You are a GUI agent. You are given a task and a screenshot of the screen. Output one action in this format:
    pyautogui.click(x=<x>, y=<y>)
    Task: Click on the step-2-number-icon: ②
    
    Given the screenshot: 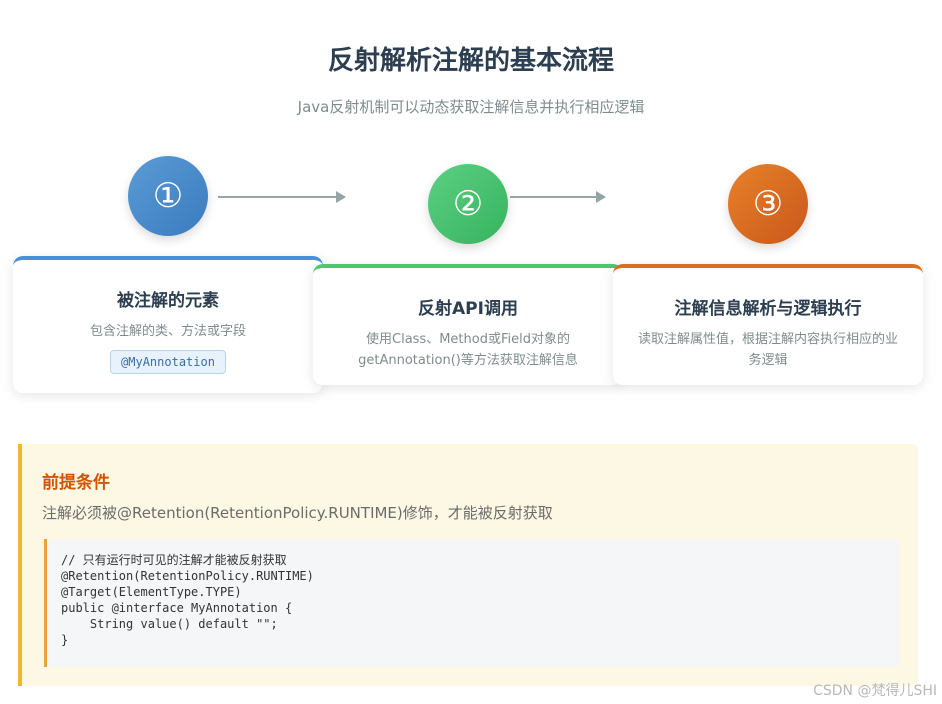 What is the action you would take?
    pyautogui.click(x=468, y=204)
    